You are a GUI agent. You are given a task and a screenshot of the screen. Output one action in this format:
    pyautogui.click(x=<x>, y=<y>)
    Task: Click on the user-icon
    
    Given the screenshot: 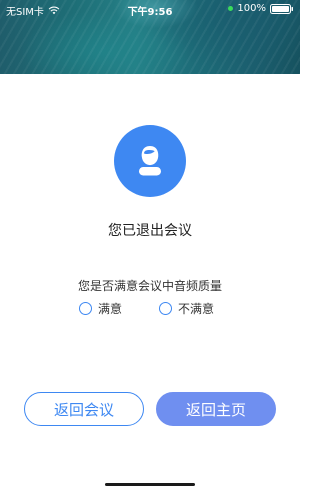 What is the action you would take?
    pyautogui.click(x=150, y=161)
    